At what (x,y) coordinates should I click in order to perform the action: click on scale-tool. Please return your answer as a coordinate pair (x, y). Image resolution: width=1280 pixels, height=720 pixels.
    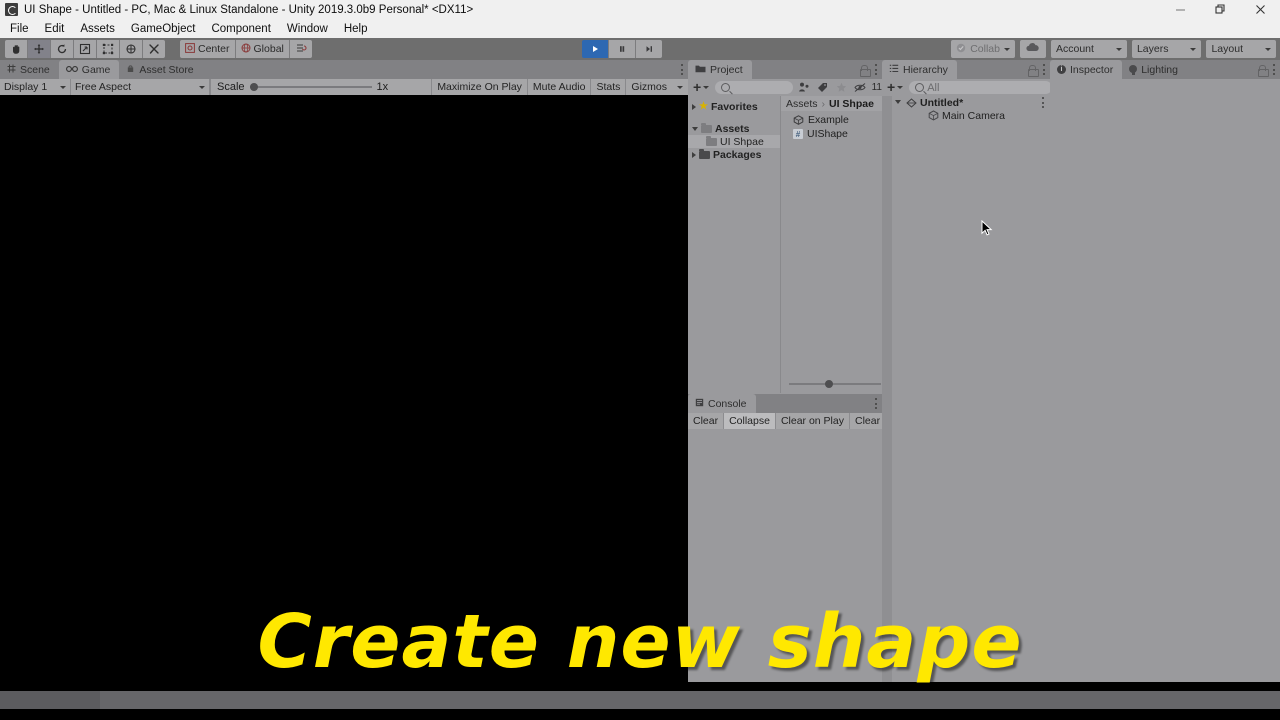
    Looking at the image, I should click on (85, 49).